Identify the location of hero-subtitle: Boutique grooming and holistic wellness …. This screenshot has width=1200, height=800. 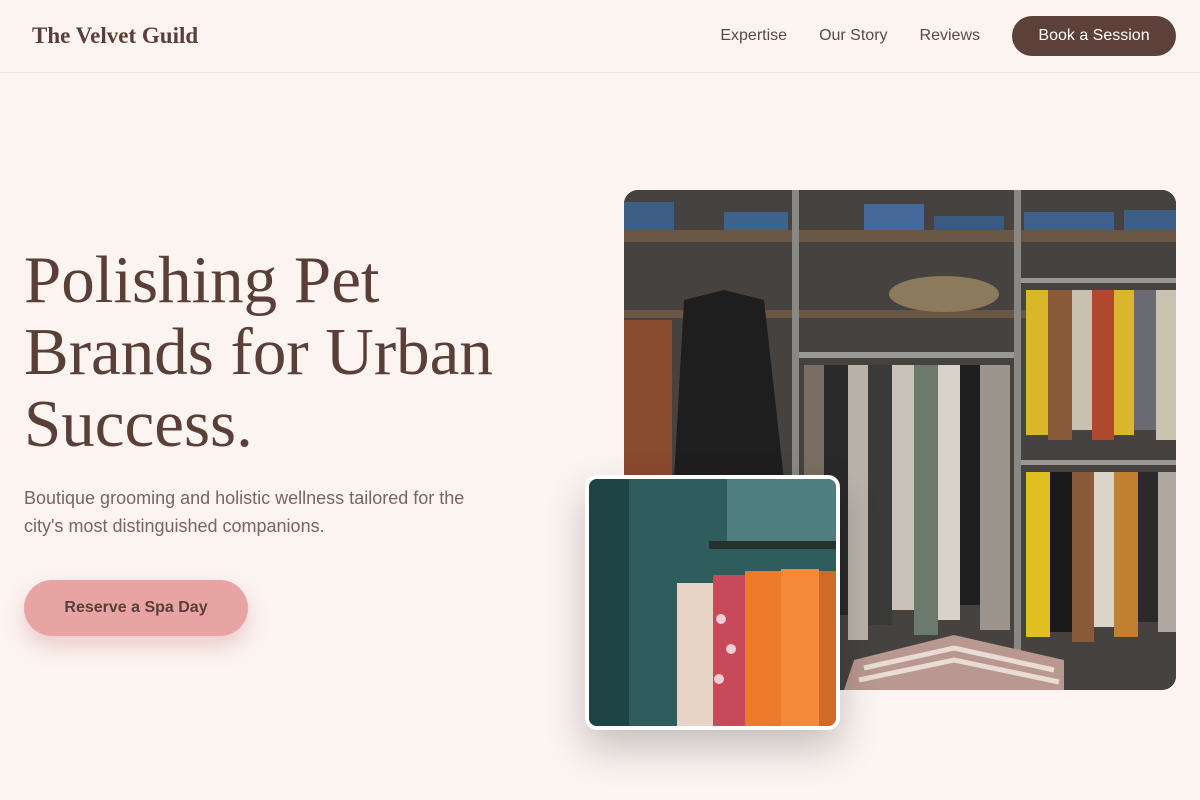
(244, 512).